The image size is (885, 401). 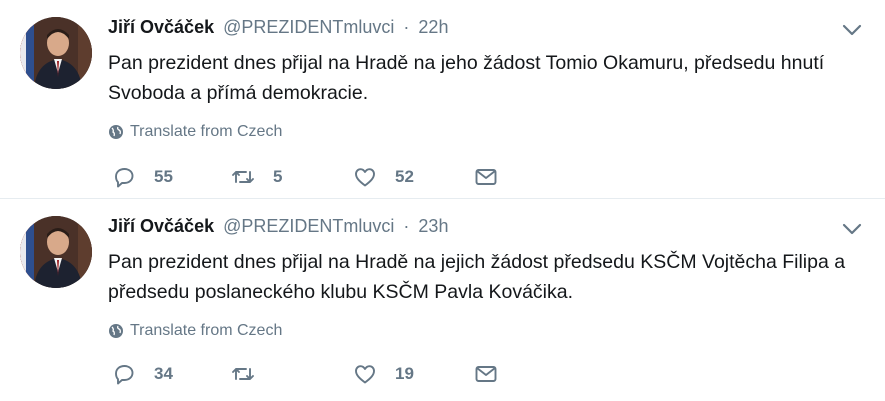 I want to click on like-button: 19, so click(x=413, y=374).